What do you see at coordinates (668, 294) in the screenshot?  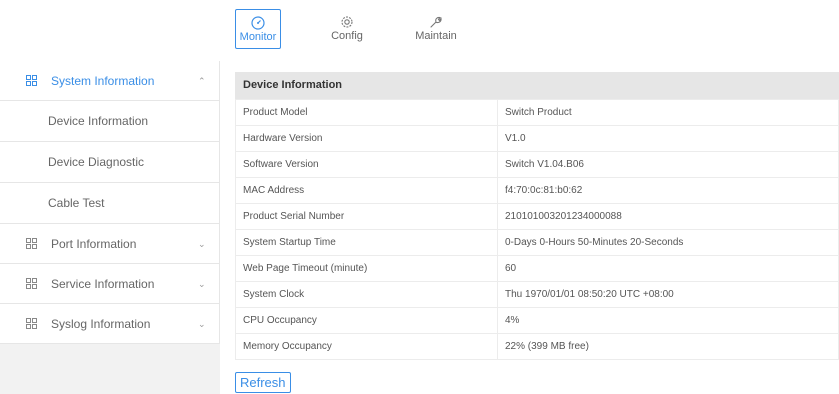 I see `row-value: Thu 1970/01/01 08:50:20 UTC +08:00` at bounding box center [668, 294].